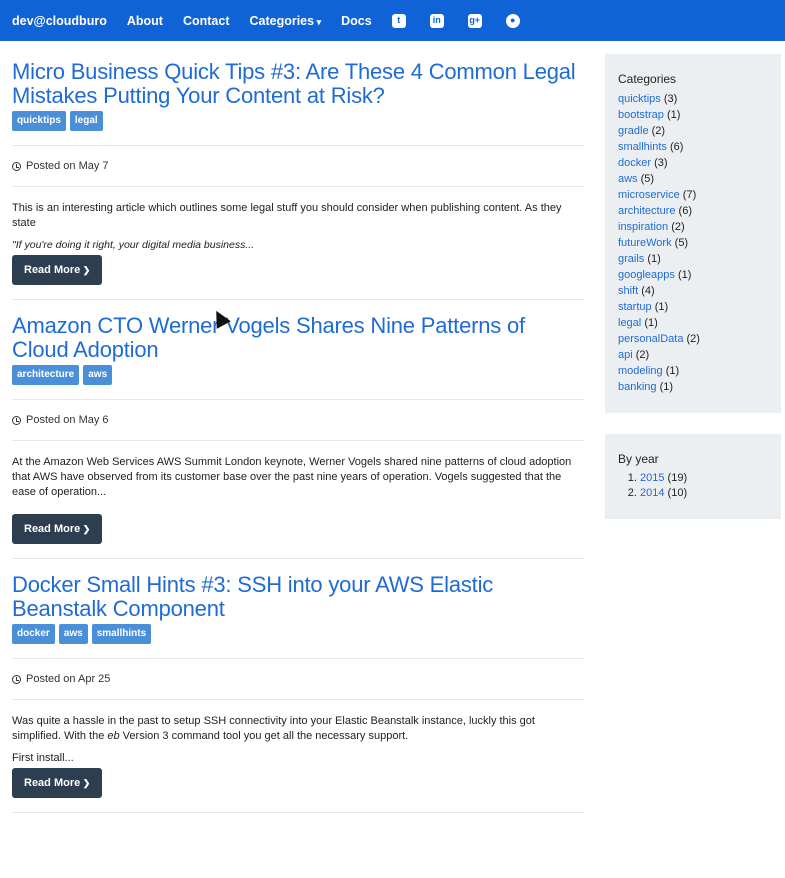 The image size is (785, 878). I want to click on category-link: legal, so click(629, 323).